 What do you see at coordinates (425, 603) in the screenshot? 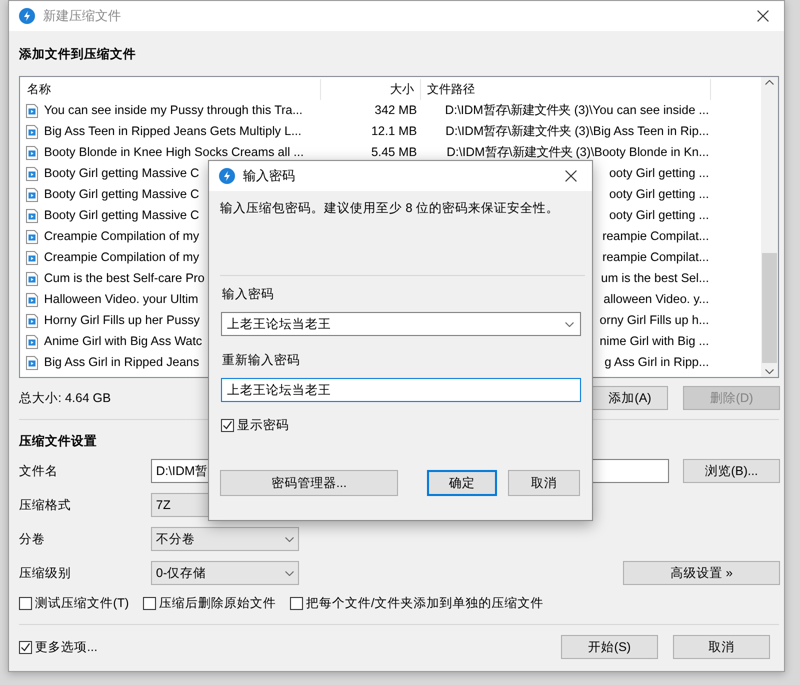
I see `checkbox-label: 把每个文件/文件夹添加到单独的压缩文件` at bounding box center [425, 603].